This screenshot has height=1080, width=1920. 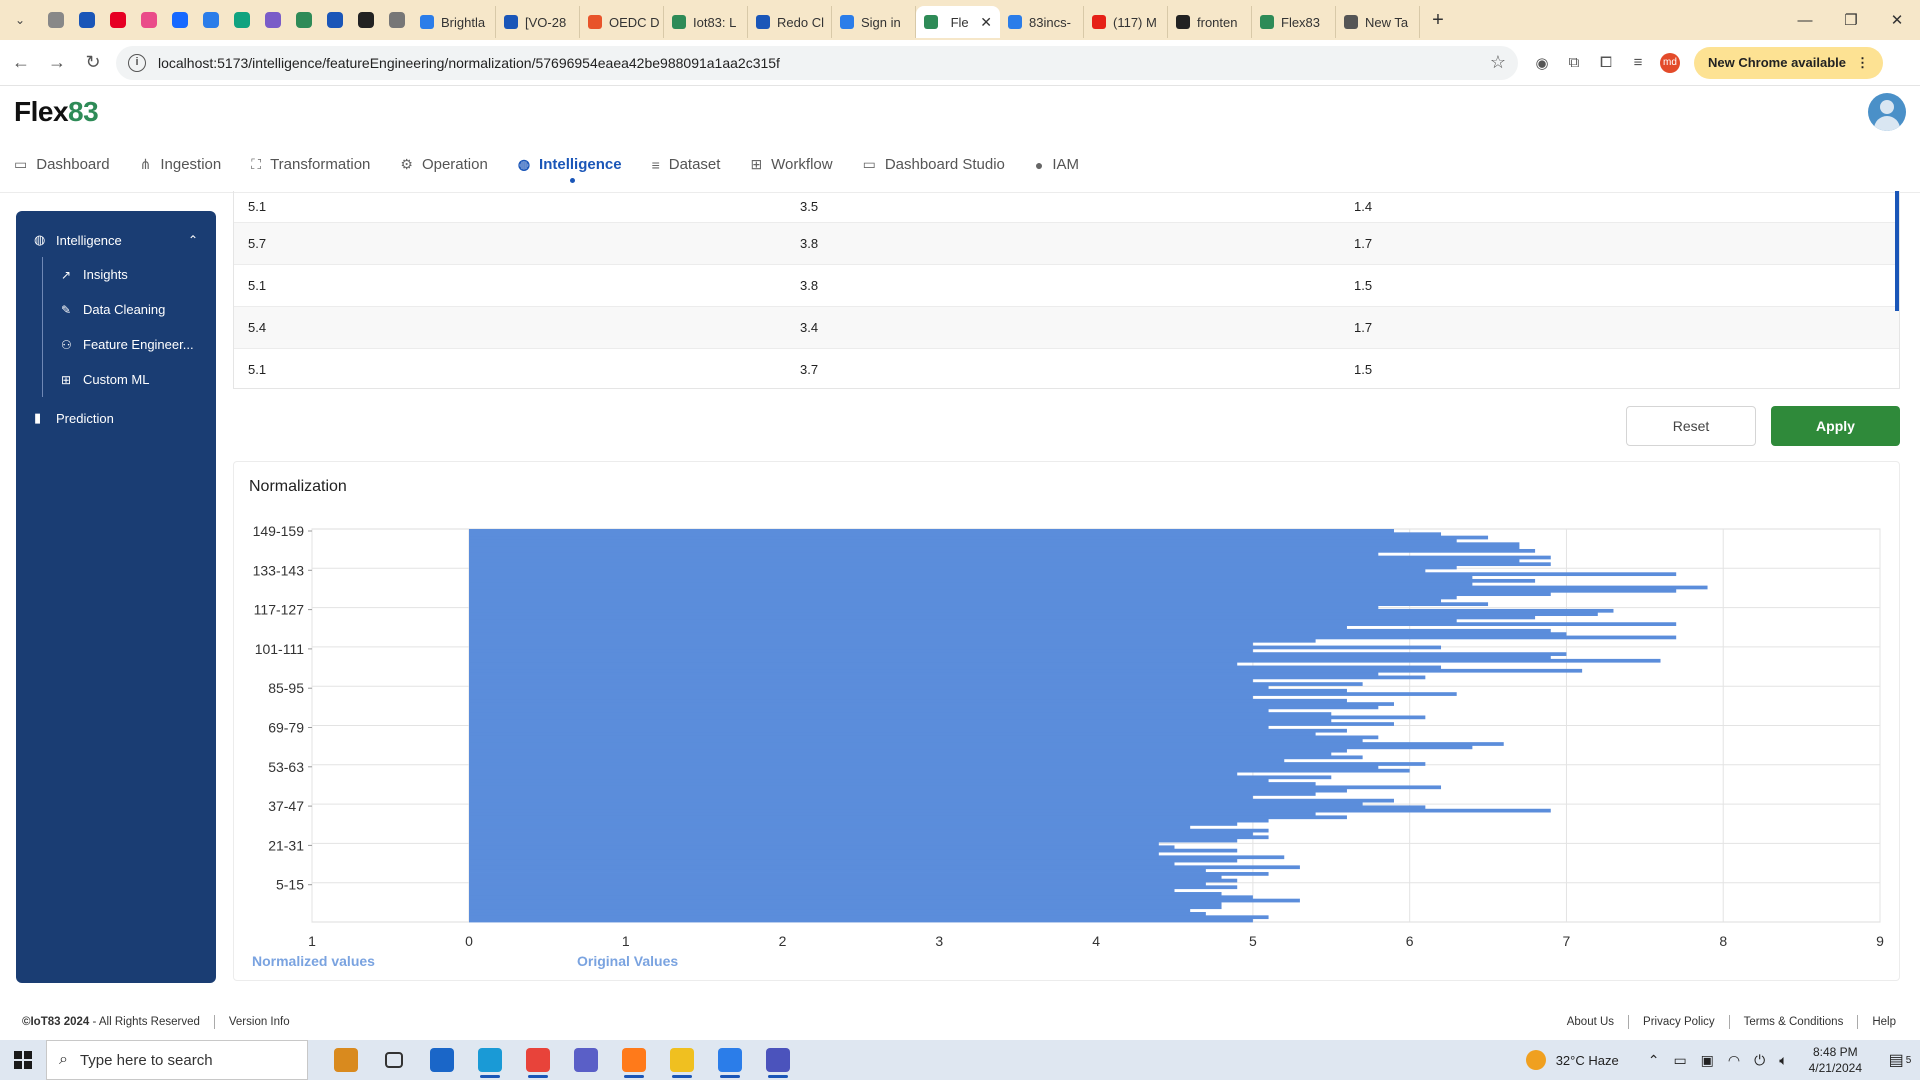 I want to click on browser-tab: Brightla, so click(x=454, y=22).